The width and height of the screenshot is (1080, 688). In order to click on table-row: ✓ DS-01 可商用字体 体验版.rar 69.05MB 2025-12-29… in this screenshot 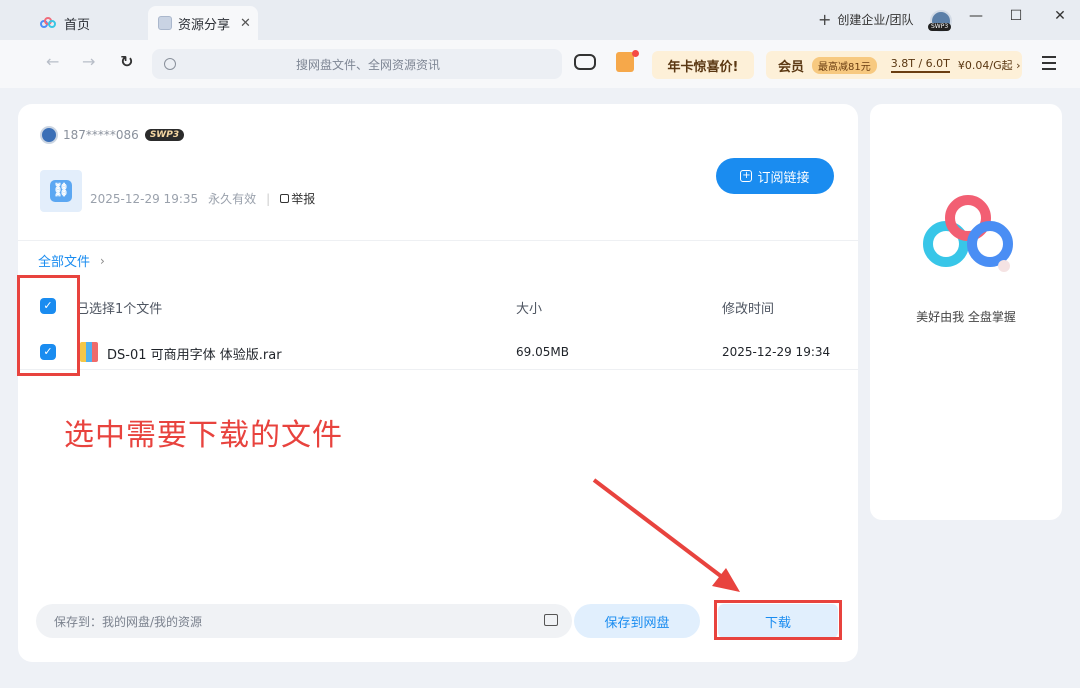, I will do `click(438, 352)`.